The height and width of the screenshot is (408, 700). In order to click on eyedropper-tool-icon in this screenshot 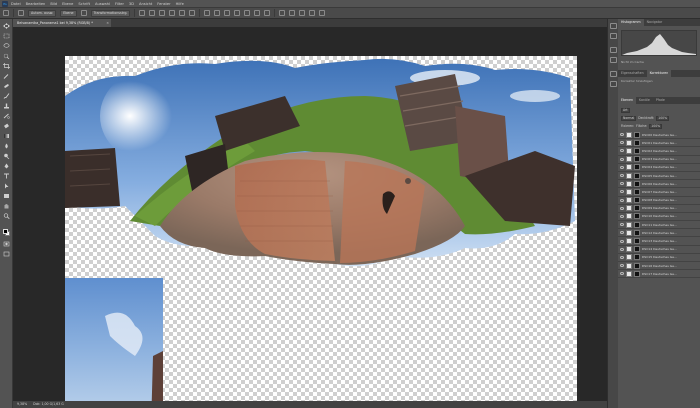, I will do `click(6, 76)`.